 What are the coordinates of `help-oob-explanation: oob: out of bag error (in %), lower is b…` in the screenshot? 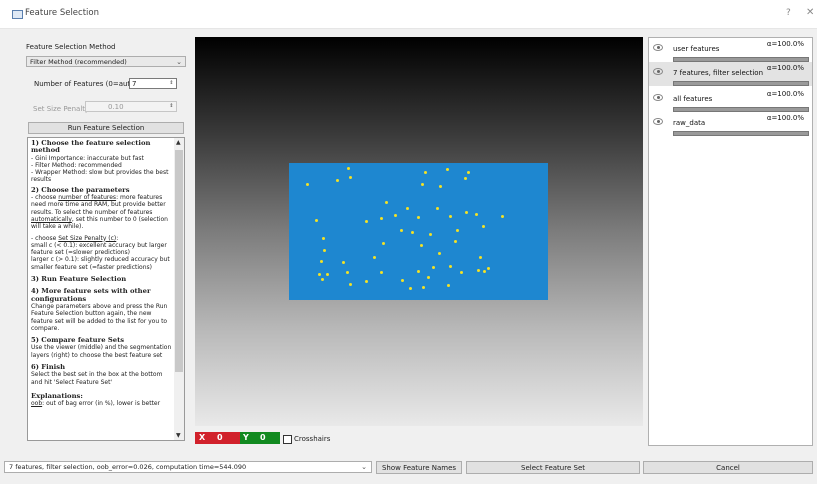 It's located at (96, 404).